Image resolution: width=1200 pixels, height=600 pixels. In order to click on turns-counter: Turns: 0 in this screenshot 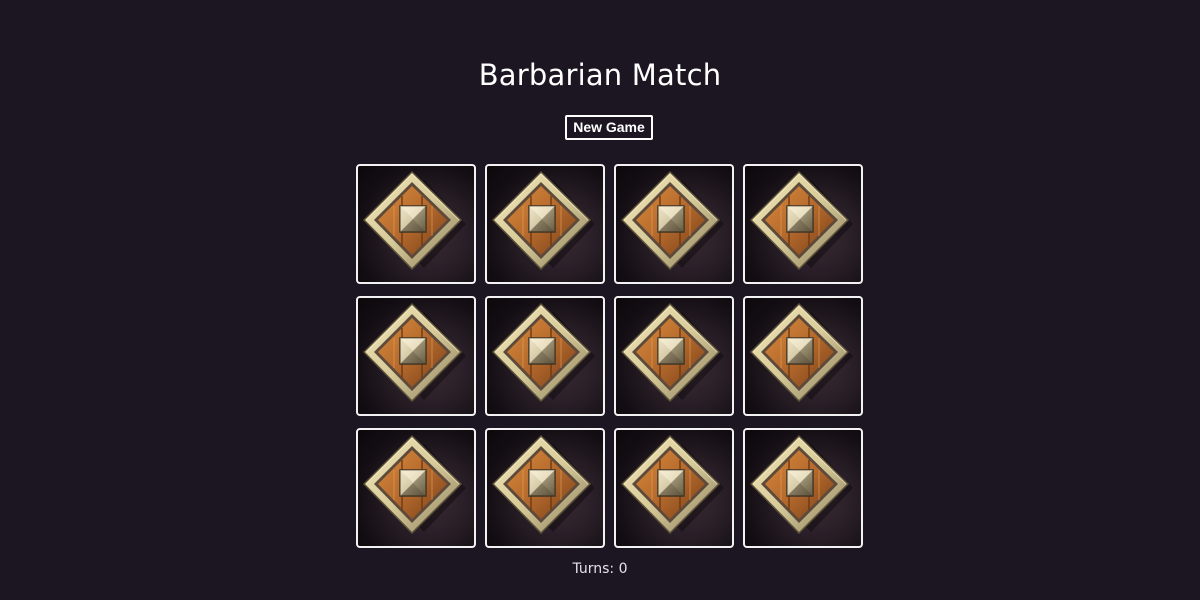, I will do `click(600, 569)`.